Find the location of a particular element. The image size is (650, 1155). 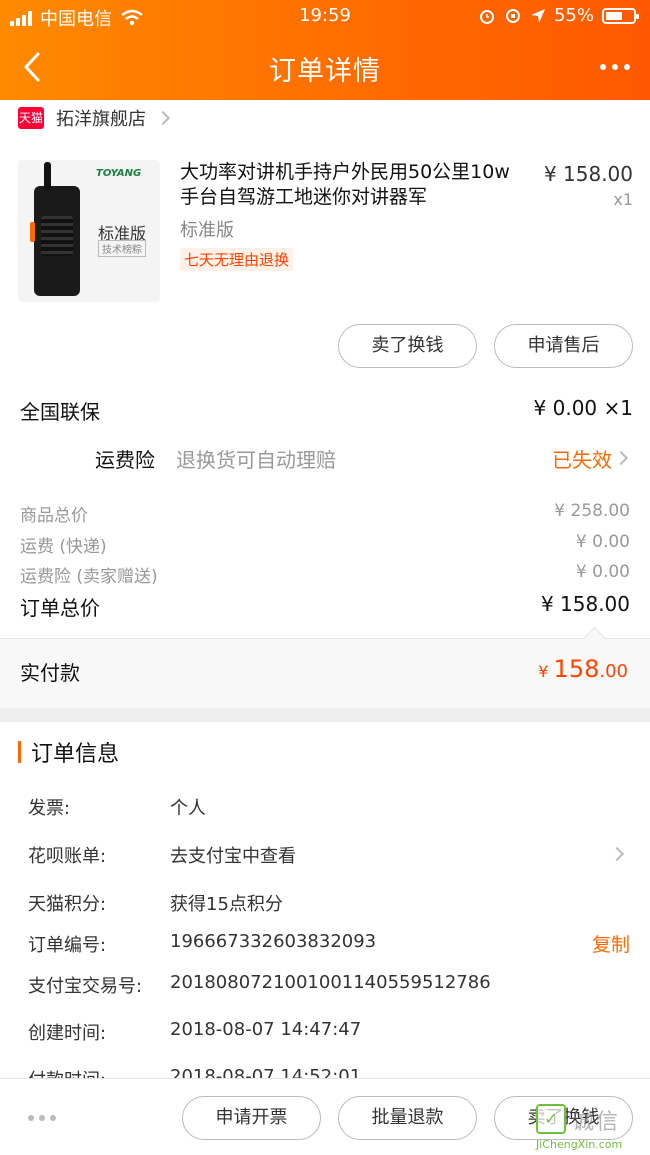

after-sale-button: 申请售后 is located at coordinates (563, 346).